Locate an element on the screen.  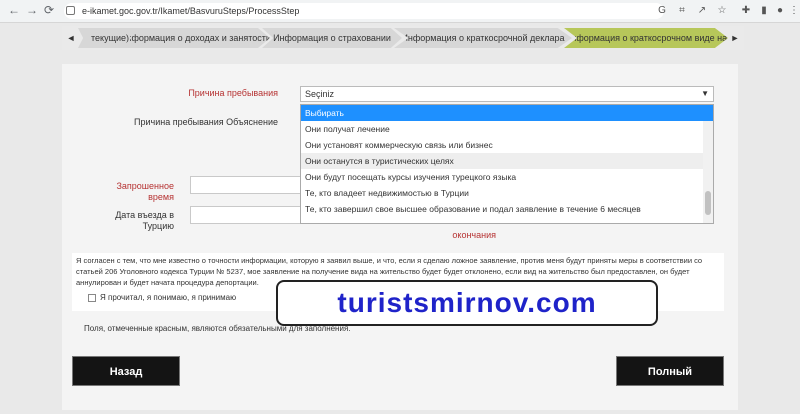
entry-date-input is located at coordinates (246, 215).